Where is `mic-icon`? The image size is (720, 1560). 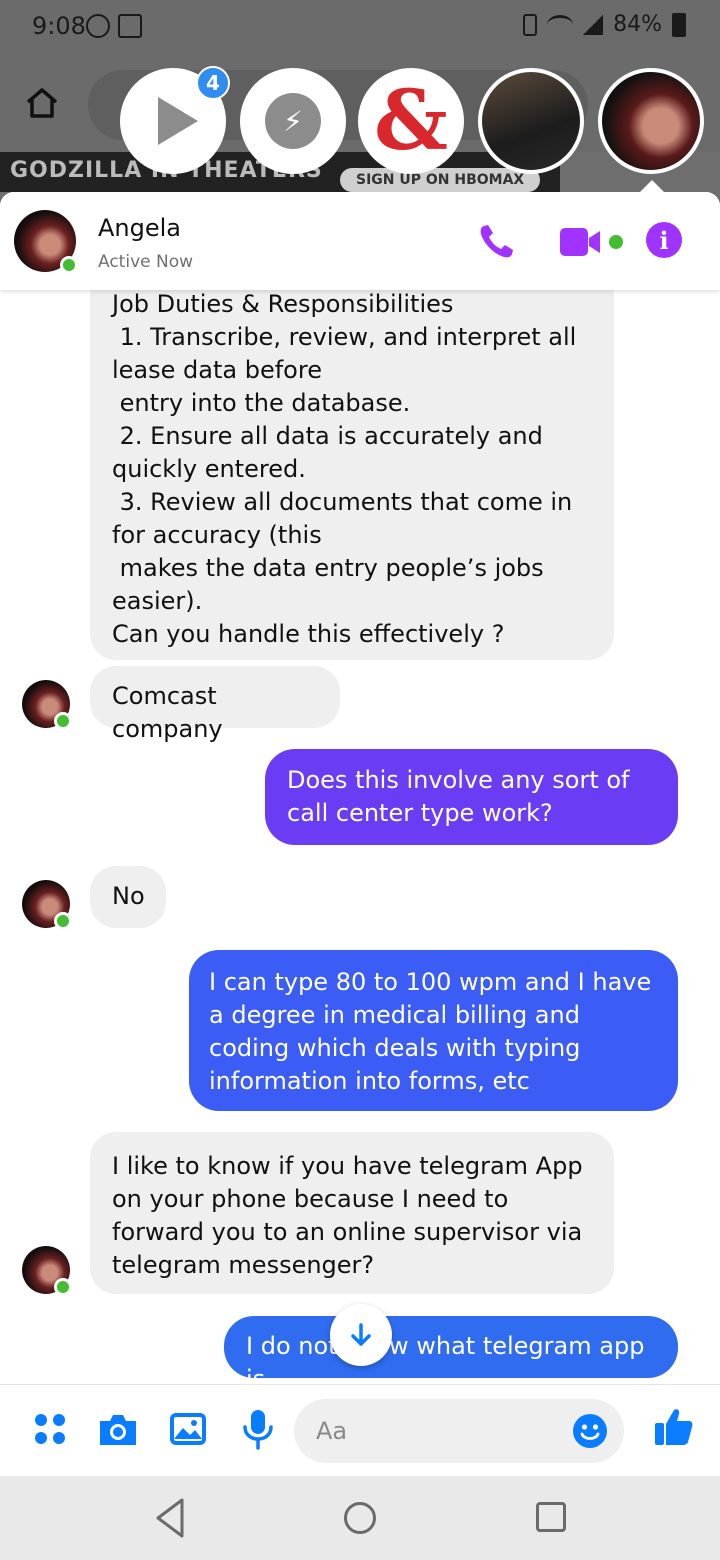
mic-icon is located at coordinates (258, 1429).